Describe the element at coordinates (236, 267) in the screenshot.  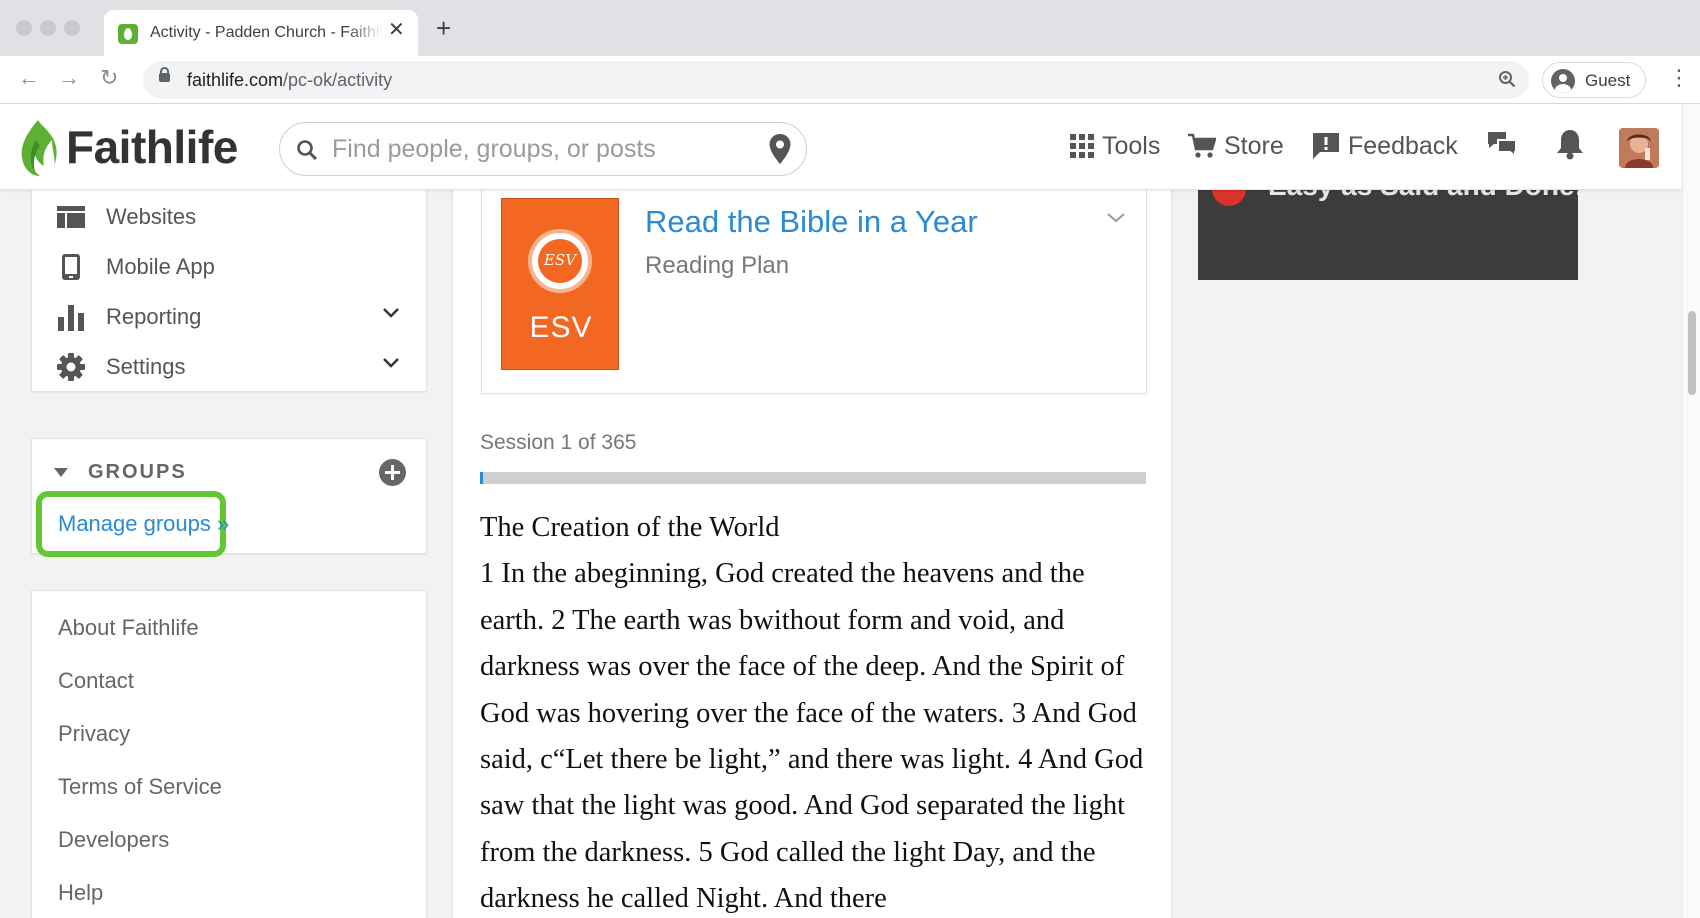
I see `sidebar-item-mobile-app: Mobile App` at that location.